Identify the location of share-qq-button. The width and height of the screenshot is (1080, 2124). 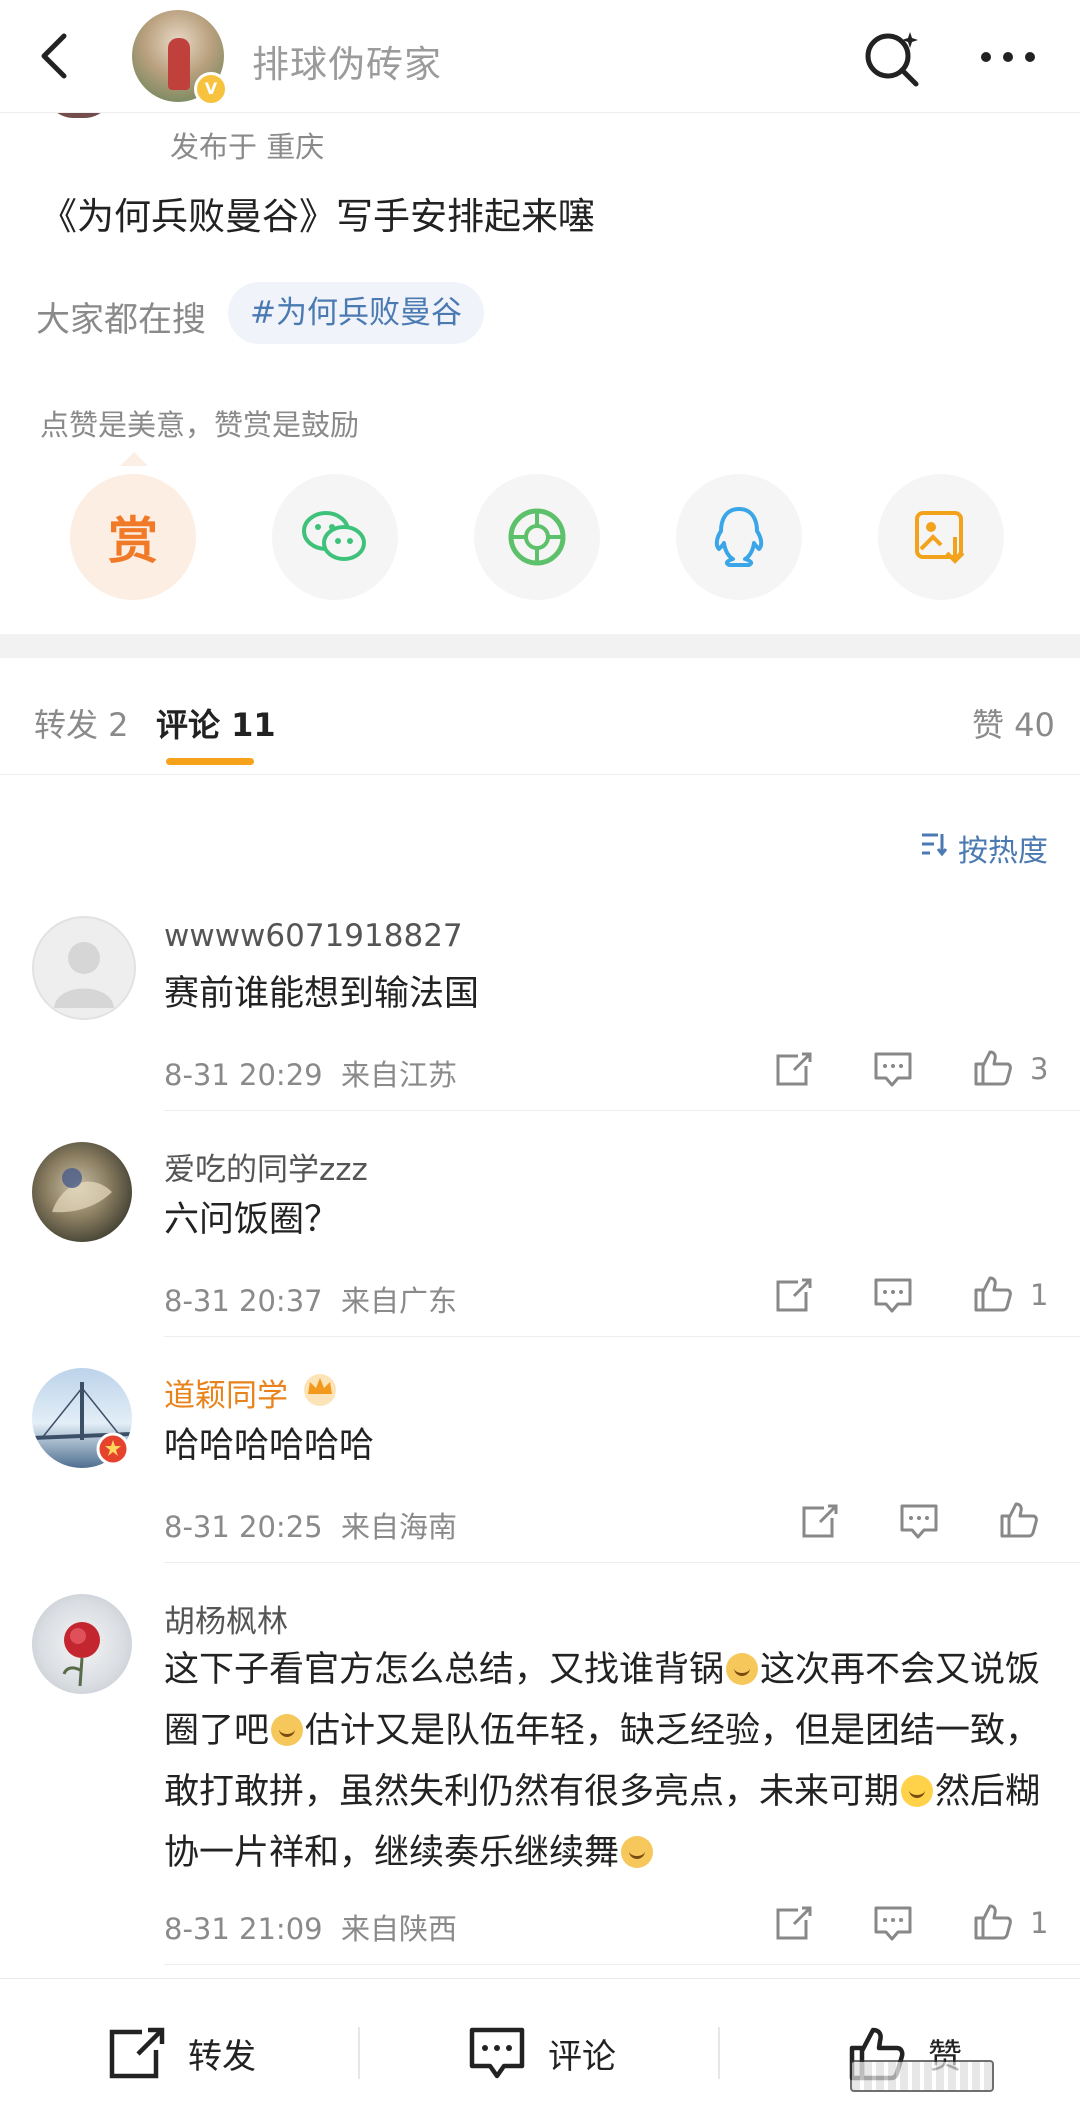
(739, 537).